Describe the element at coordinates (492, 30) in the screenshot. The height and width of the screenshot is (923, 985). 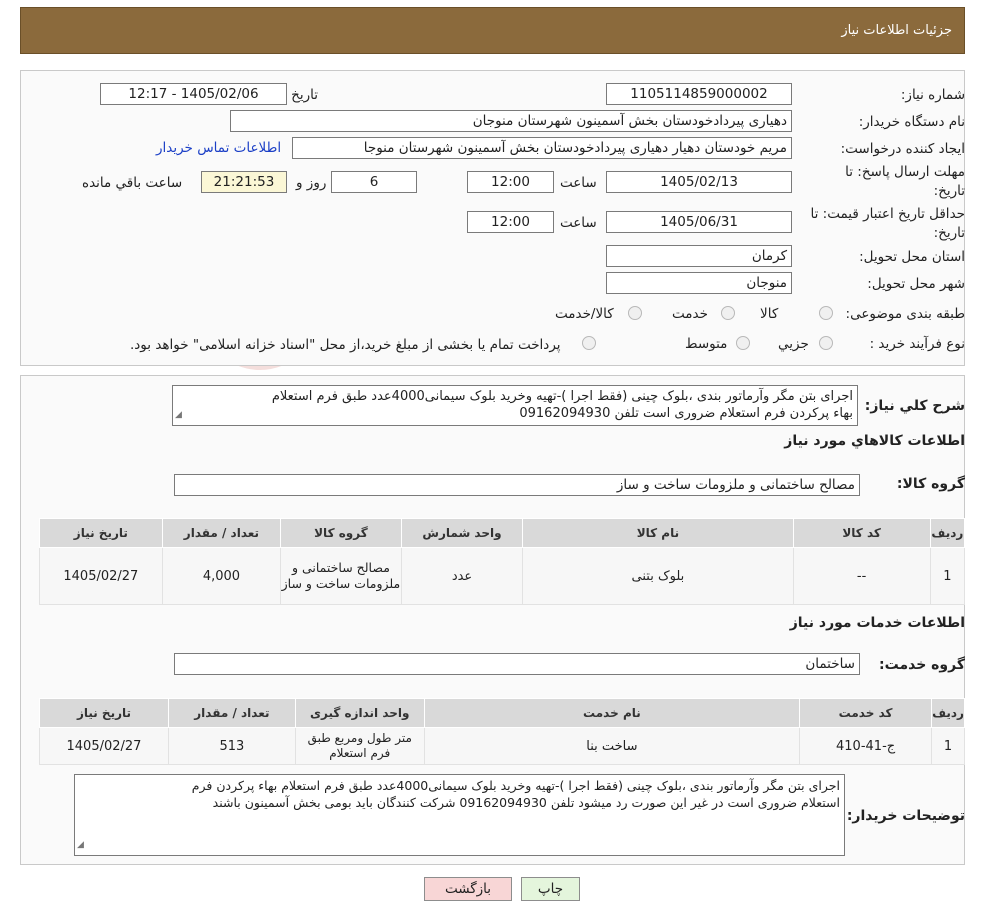
I see `page-header: جزئیات اطلاعات نیاز` at that location.